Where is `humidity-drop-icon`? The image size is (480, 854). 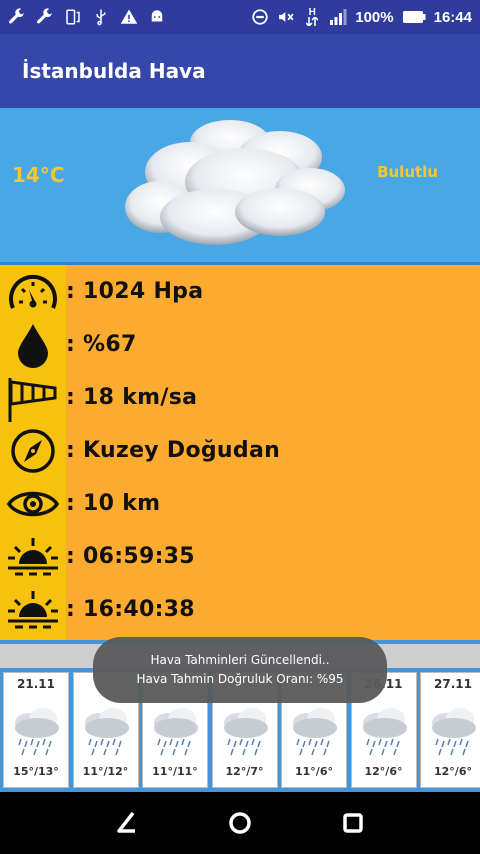 humidity-drop-icon is located at coordinates (33, 344).